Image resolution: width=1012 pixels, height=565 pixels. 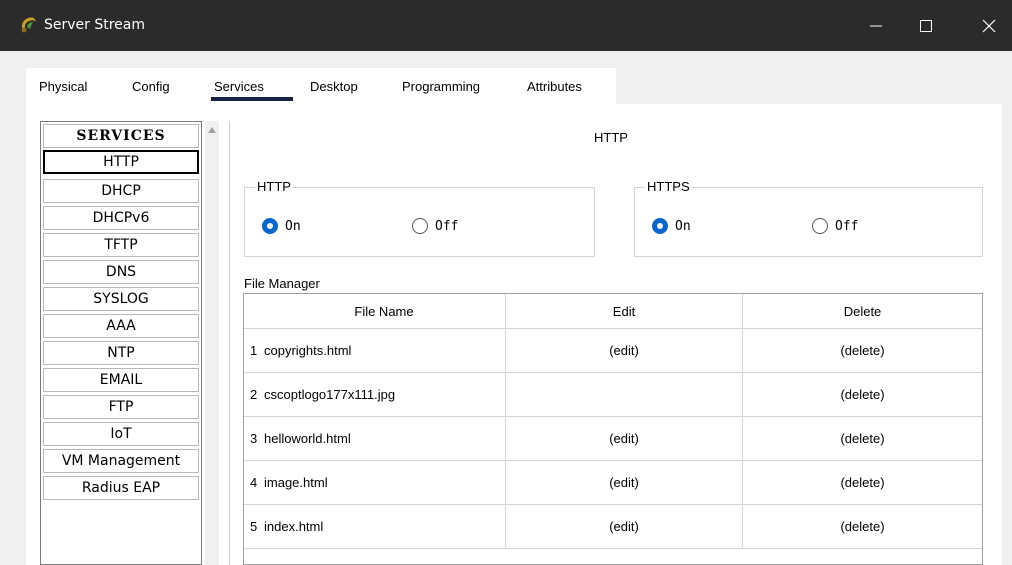 What do you see at coordinates (282, 283) in the screenshot?
I see `file-manager-label: File Manager` at bounding box center [282, 283].